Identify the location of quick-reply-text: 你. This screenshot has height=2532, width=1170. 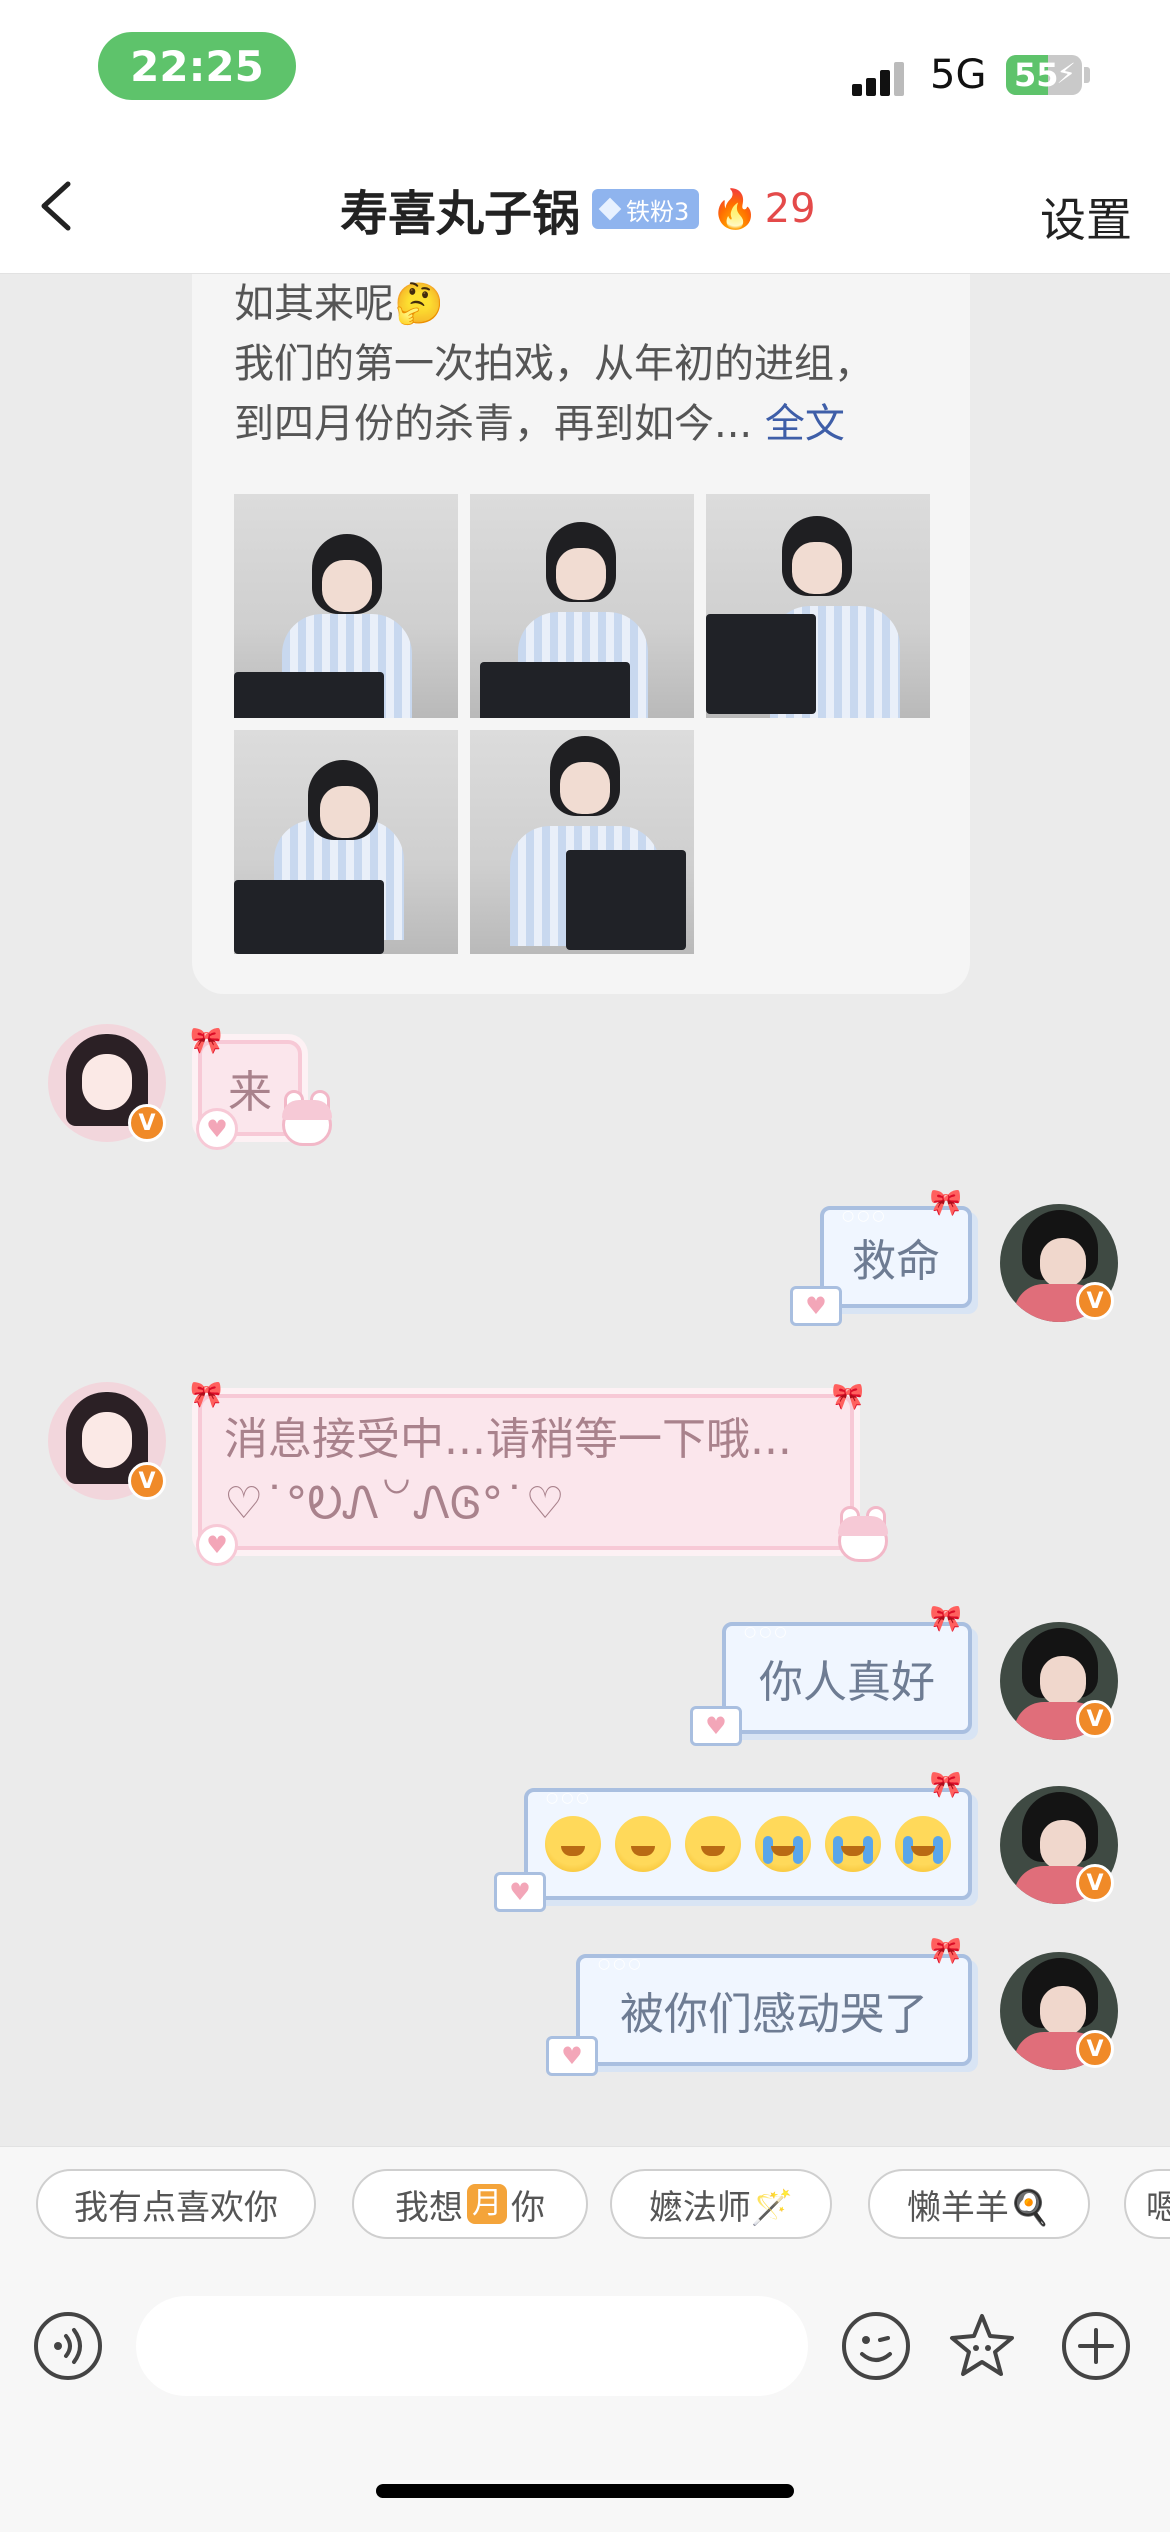
(528, 2207).